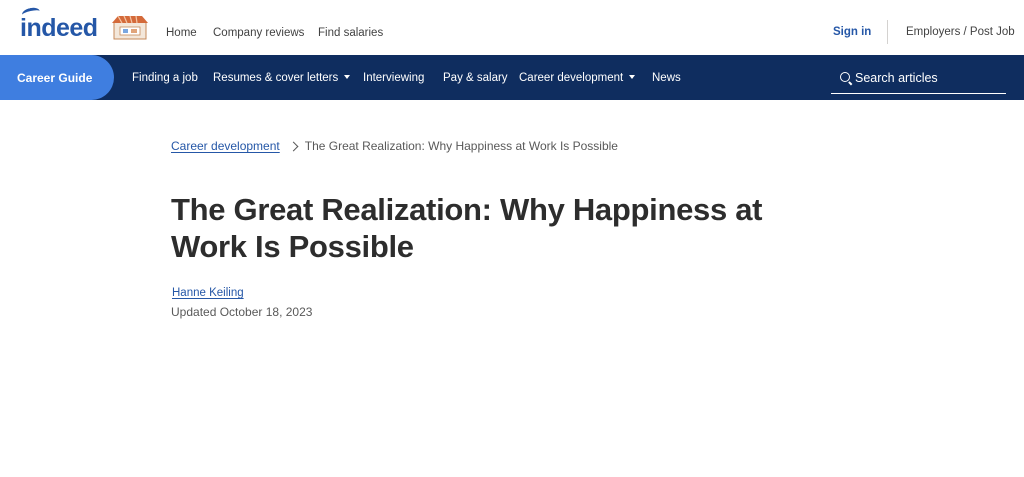  I want to click on nav-pay-salary: Pay & salary, so click(475, 78).